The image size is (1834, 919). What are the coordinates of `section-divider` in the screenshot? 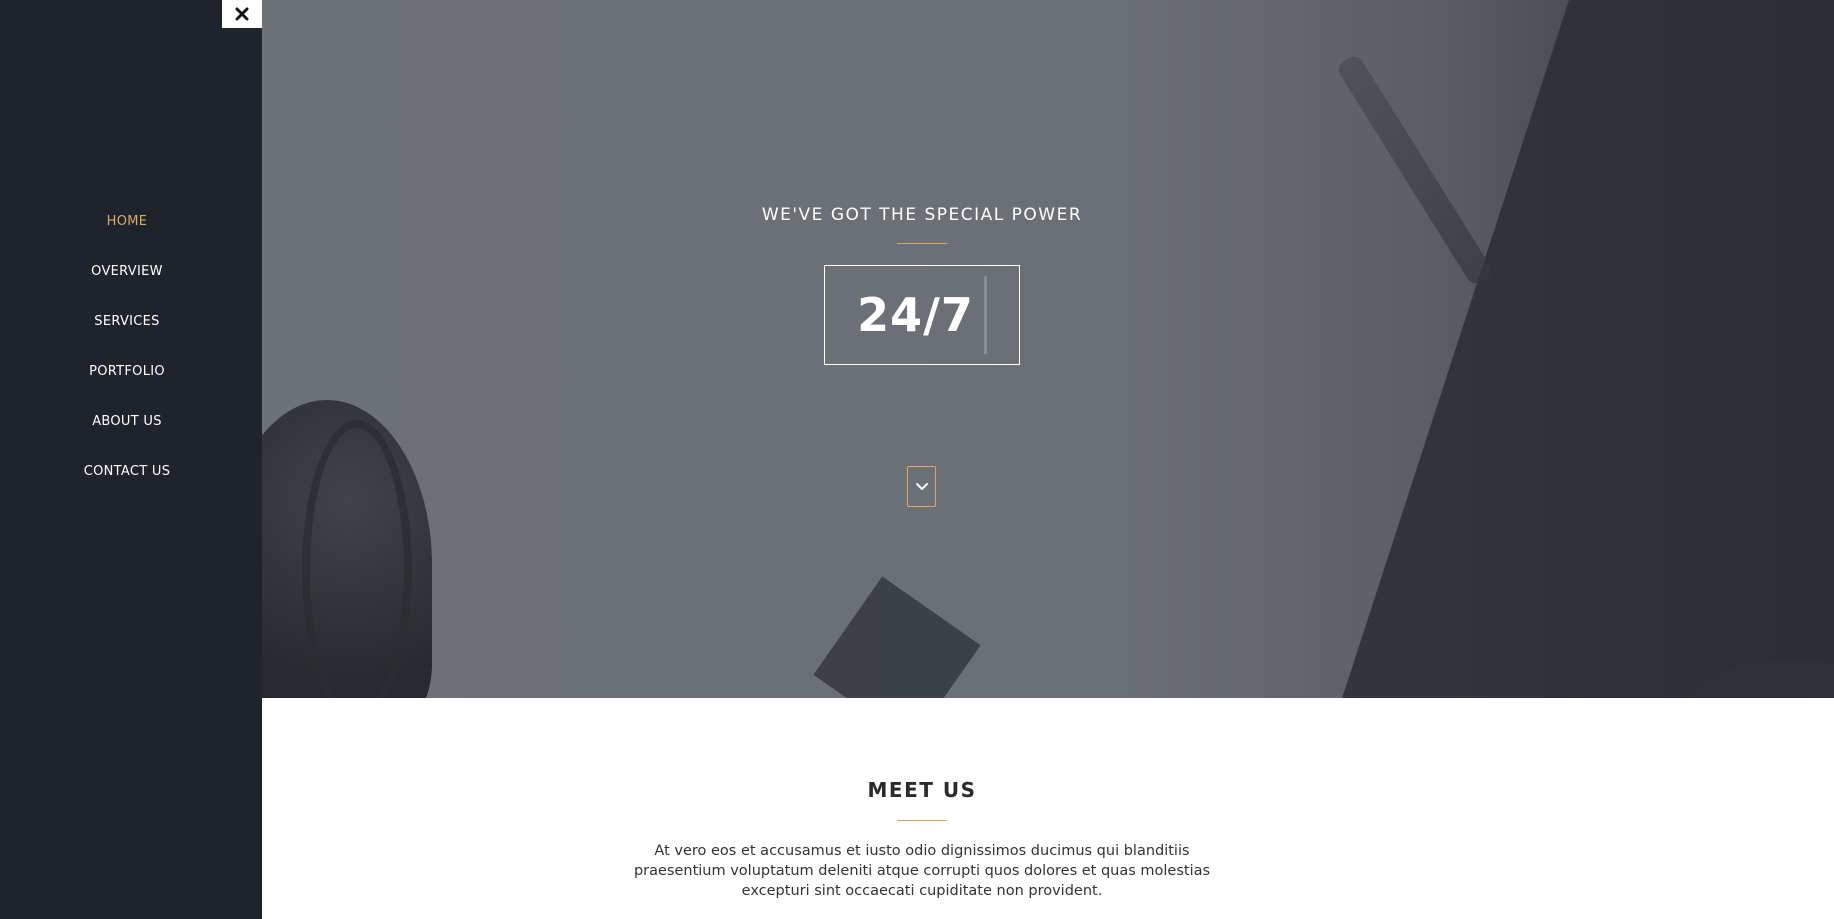 It's located at (922, 820).